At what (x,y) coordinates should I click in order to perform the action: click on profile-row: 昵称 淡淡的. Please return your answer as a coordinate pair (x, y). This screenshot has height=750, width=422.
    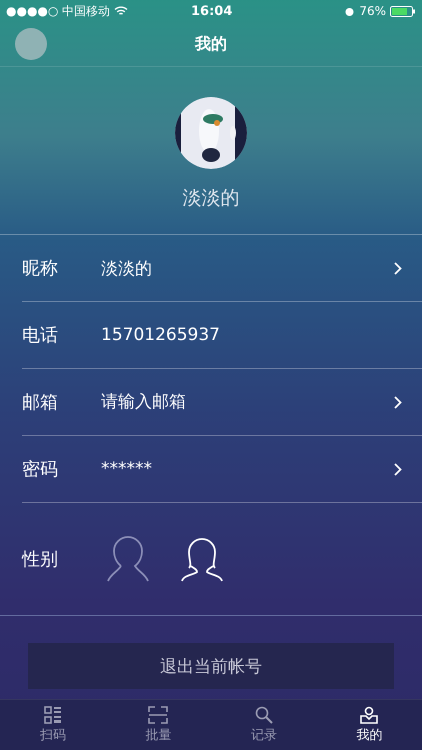
    Looking at the image, I should click on (222, 268).